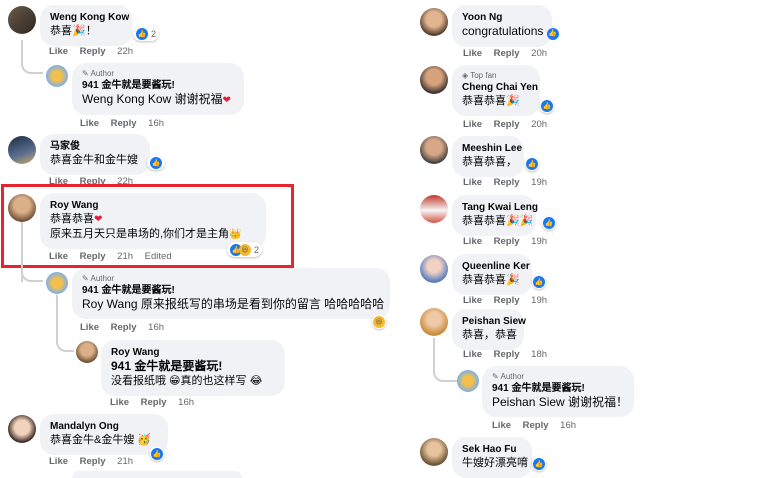  What do you see at coordinates (502, 17) in the screenshot?
I see `commenter-name: Yoon Ng` at bounding box center [502, 17].